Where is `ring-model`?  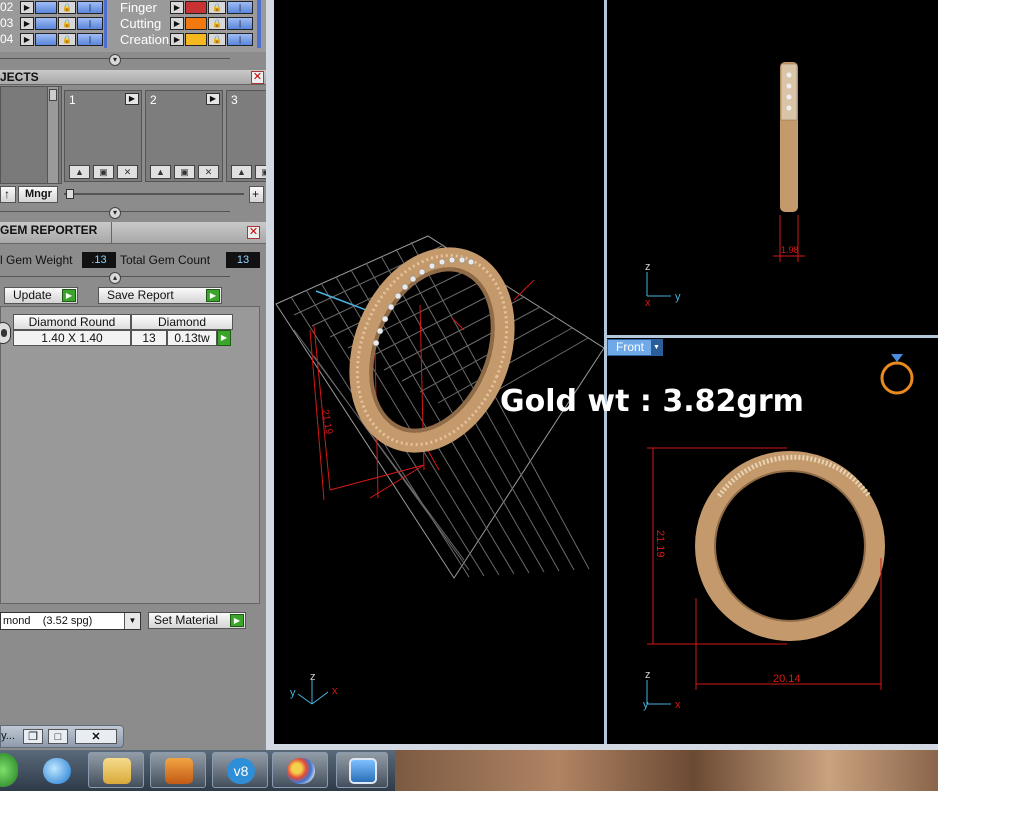
ring-model is located at coordinates (432, 350).